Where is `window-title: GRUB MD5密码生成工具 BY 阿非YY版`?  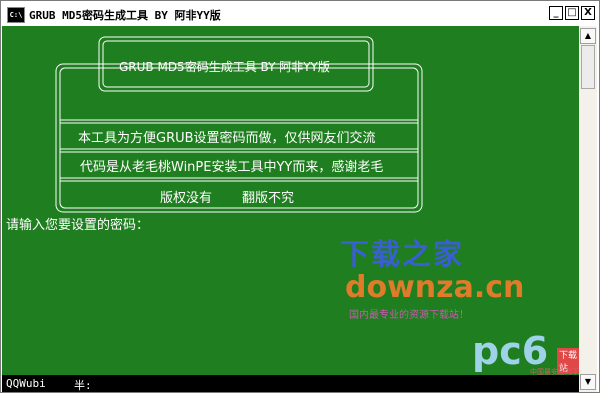 window-title: GRUB MD5密码生成工具 BY 阿非YY版 is located at coordinates (125, 15).